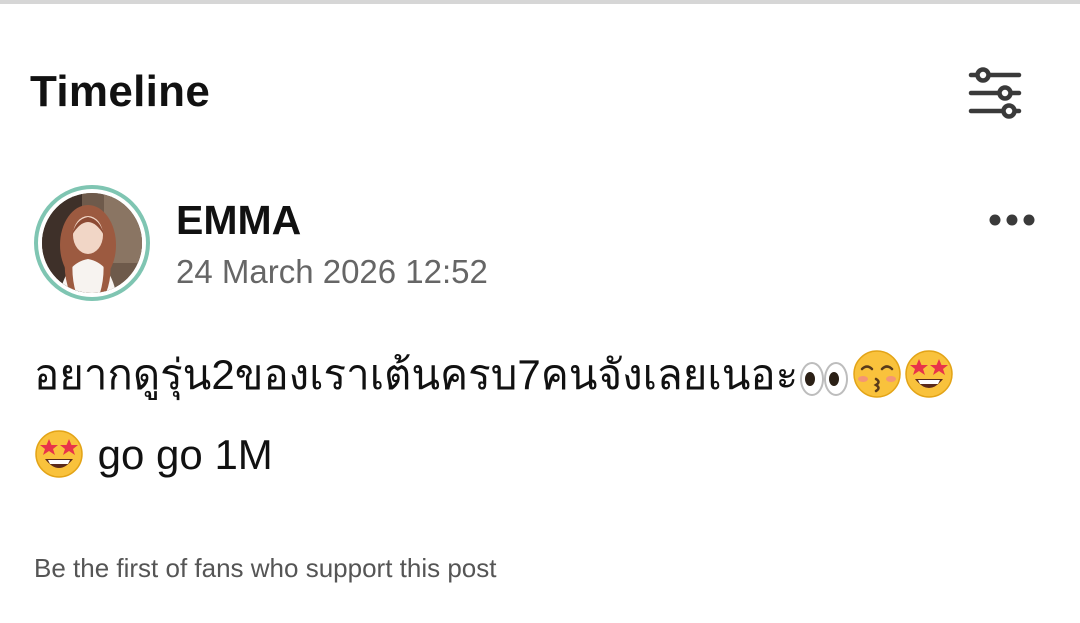 Image resolution: width=1080 pixels, height=623 pixels. Describe the element at coordinates (120, 91) in the screenshot. I see `page-title: Timeline` at that location.